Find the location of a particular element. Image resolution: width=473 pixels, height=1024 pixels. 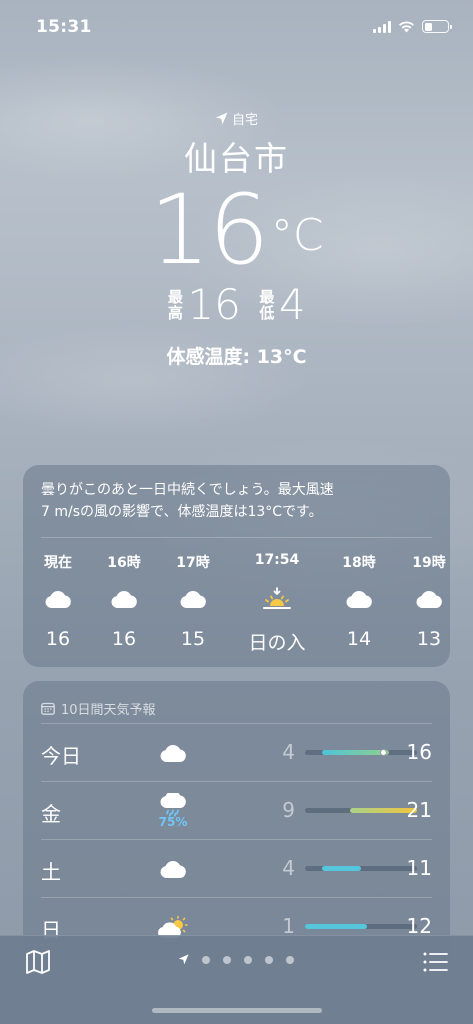

list-icon is located at coordinates (435, 962).